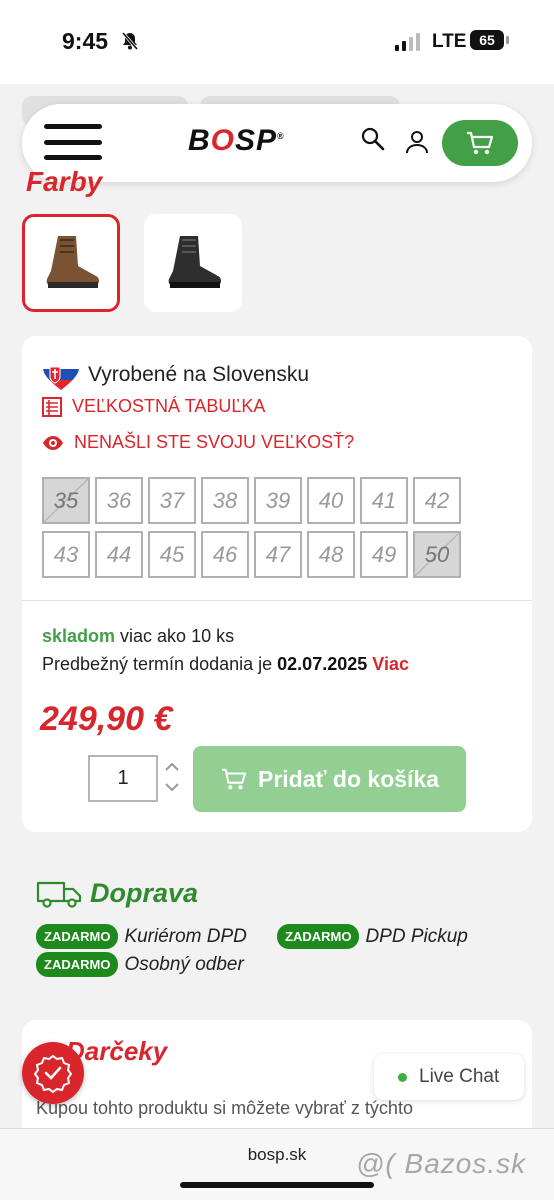  What do you see at coordinates (407, 42) in the screenshot?
I see `signal-icon` at bounding box center [407, 42].